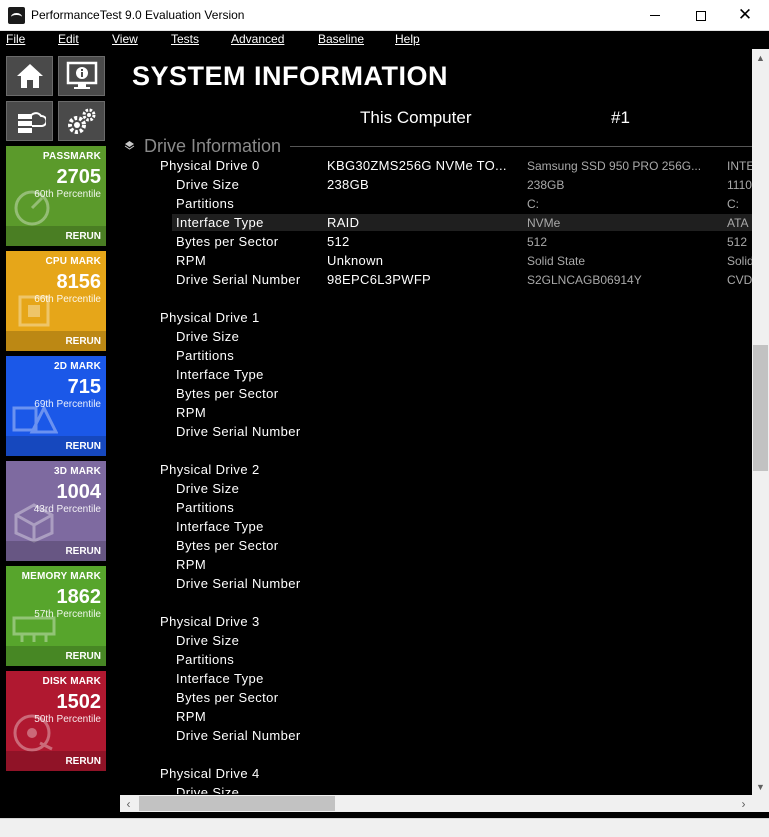  What do you see at coordinates (210, 621) in the screenshot?
I see `drive-label: Physical Drive 3` at bounding box center [210, 621].